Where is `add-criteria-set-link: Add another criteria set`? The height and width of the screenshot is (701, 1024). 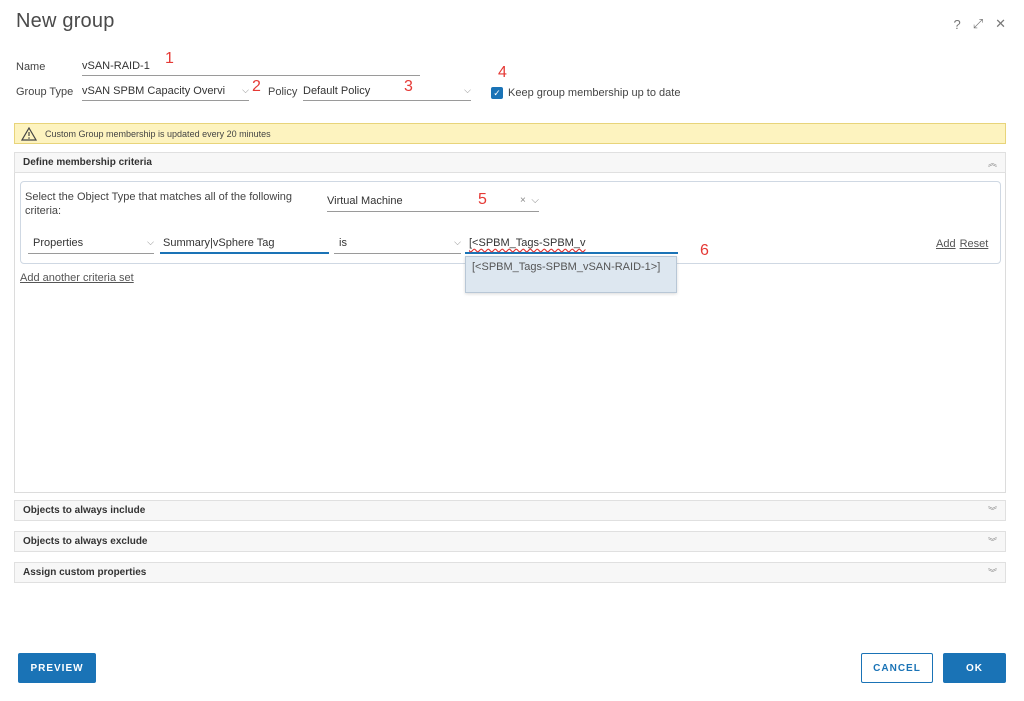
add-criteria-set-link: Add another criteria set is located at coordinates (77, 278).